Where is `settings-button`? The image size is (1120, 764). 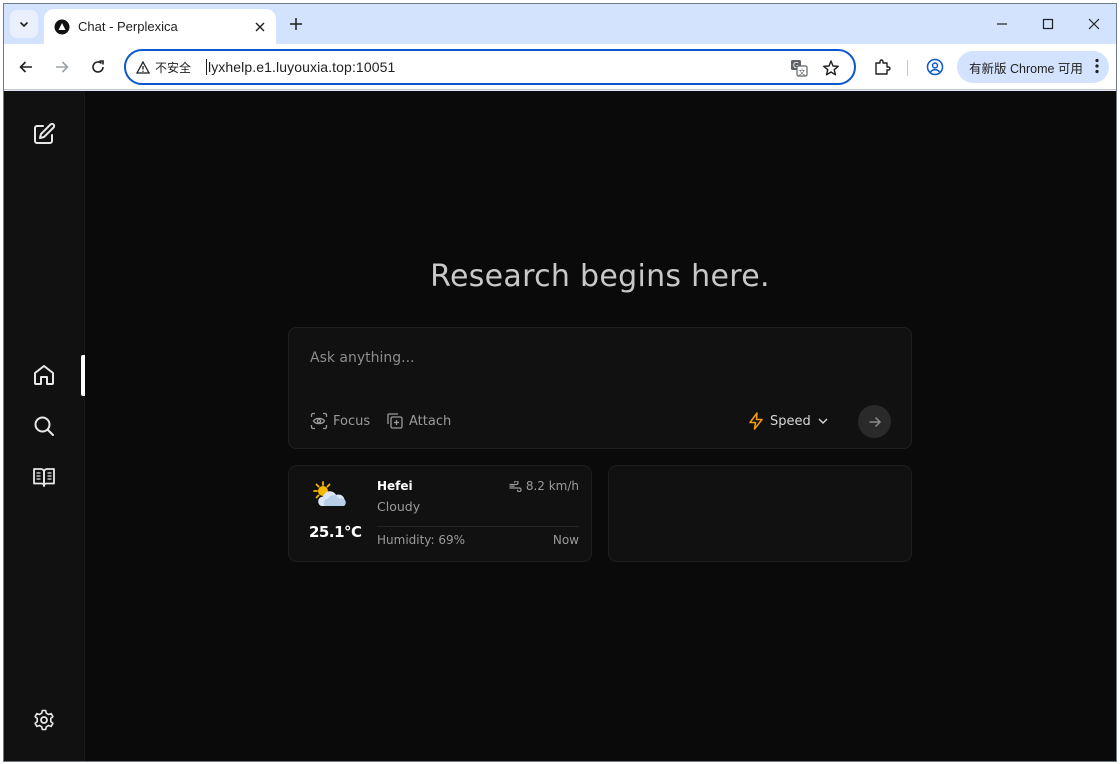 settings-button is located at coordinates (44, 720).